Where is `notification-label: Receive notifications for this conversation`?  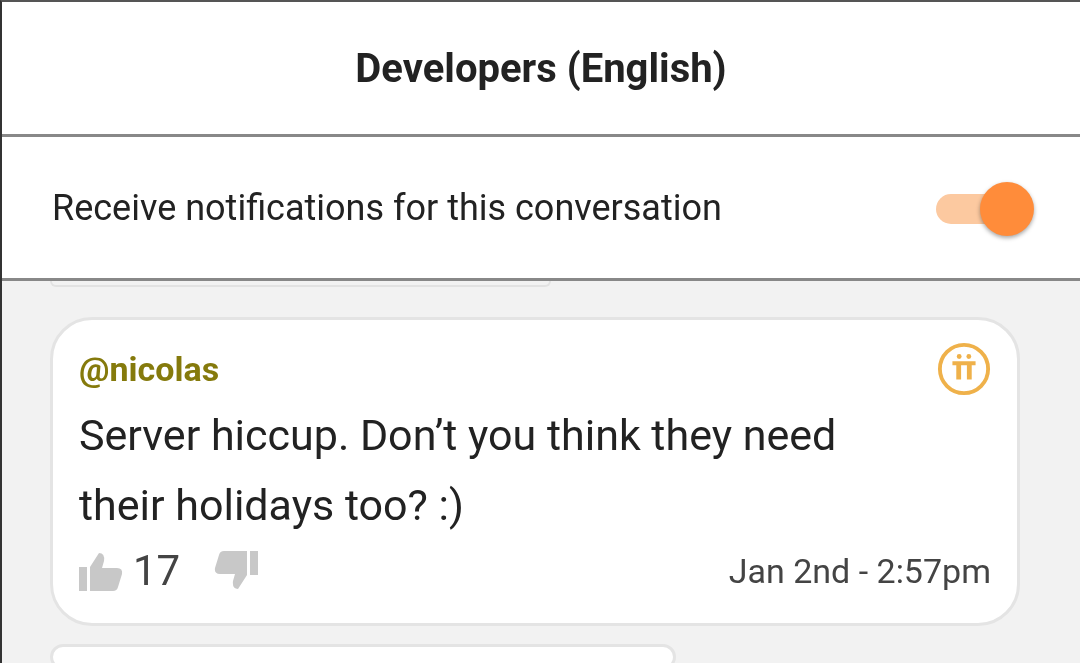
notification-label: Receive notifications for this conversation is located at coordinates (387, 207).